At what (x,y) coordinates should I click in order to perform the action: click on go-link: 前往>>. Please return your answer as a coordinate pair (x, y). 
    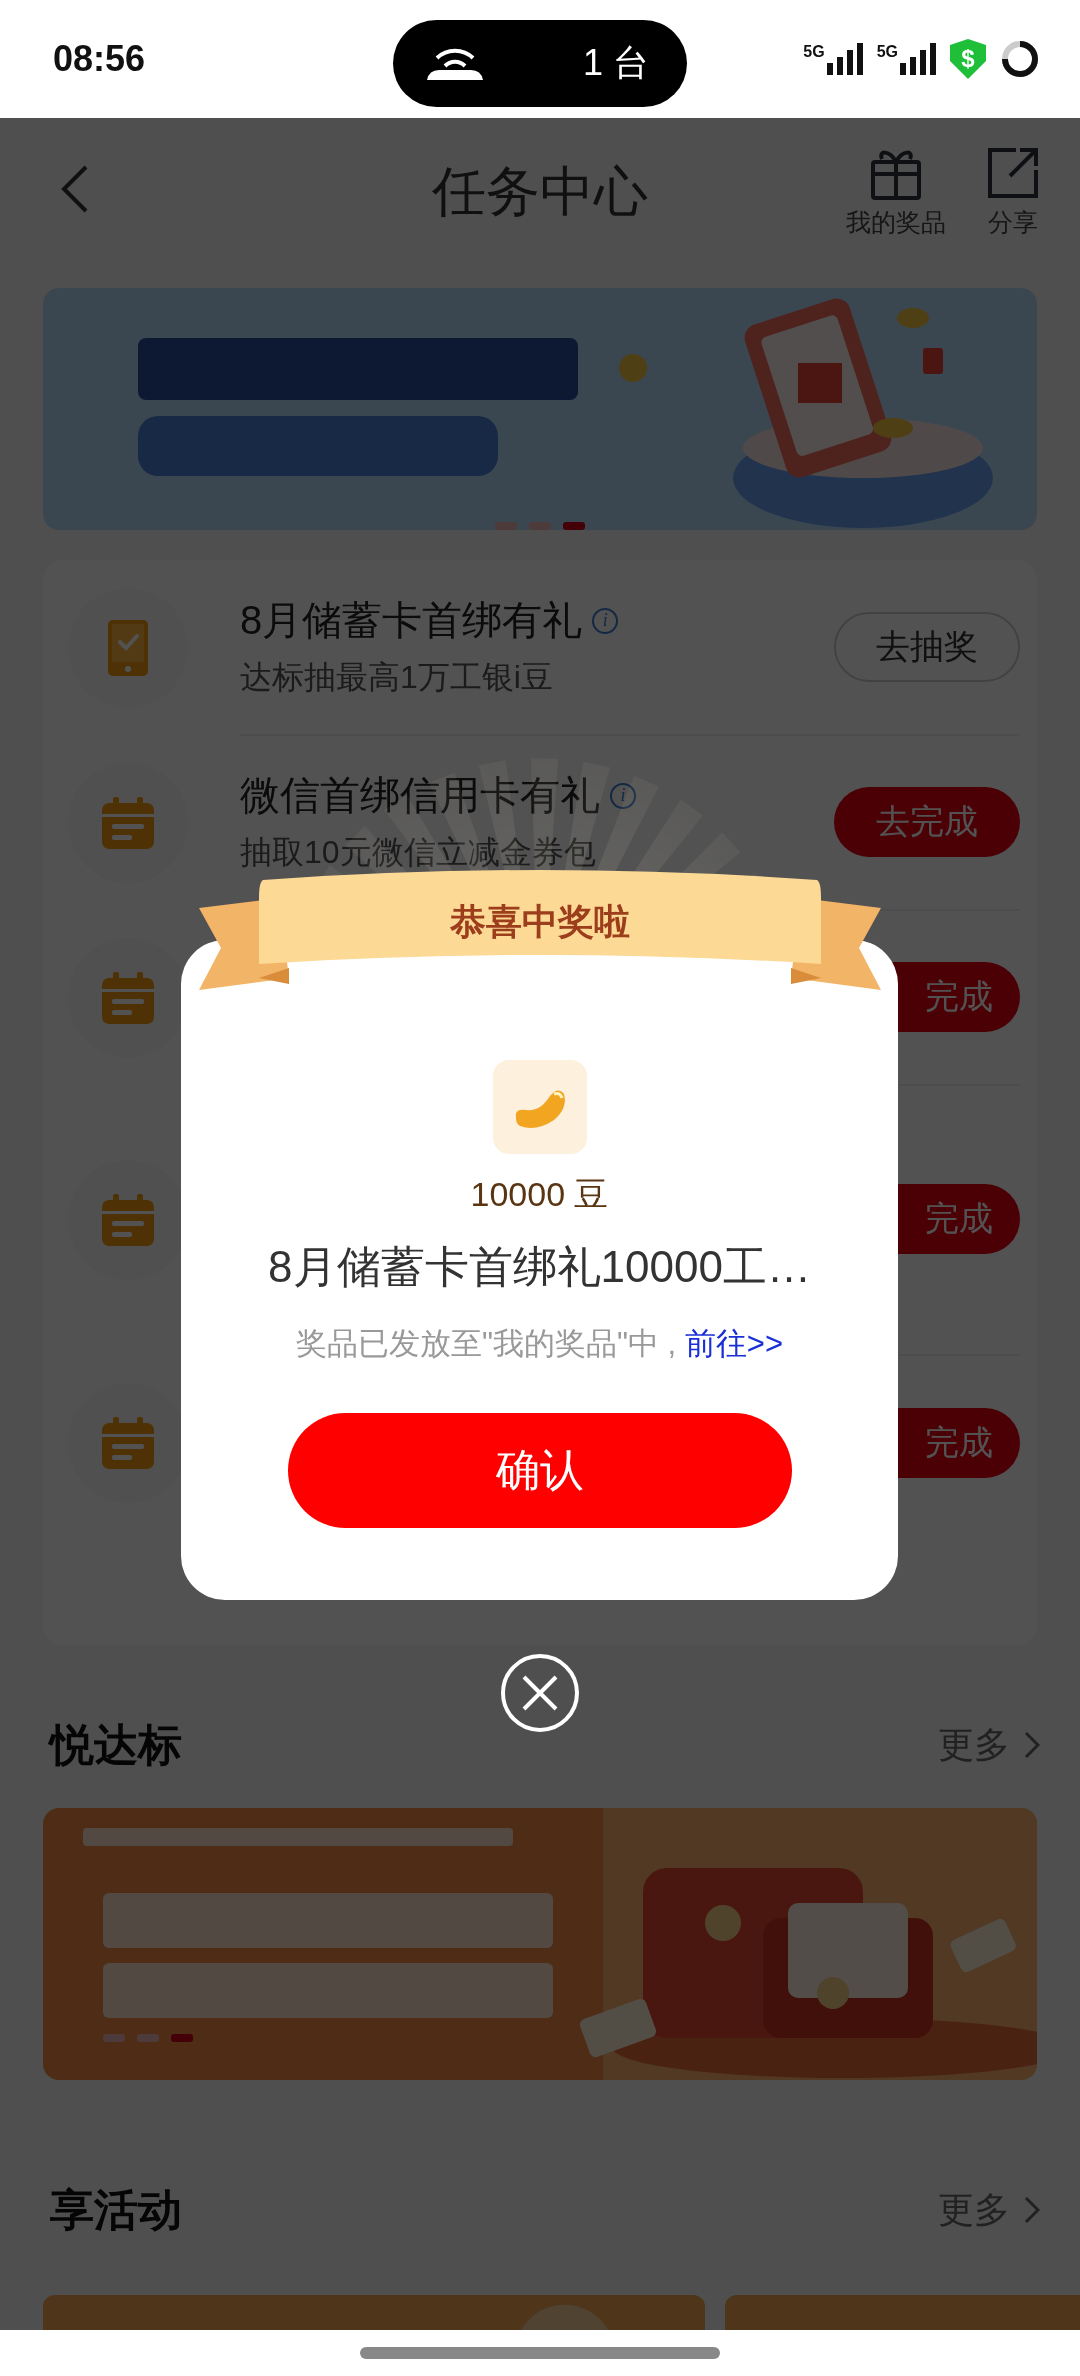
    Looking at the image, I should click on (734, 1343).